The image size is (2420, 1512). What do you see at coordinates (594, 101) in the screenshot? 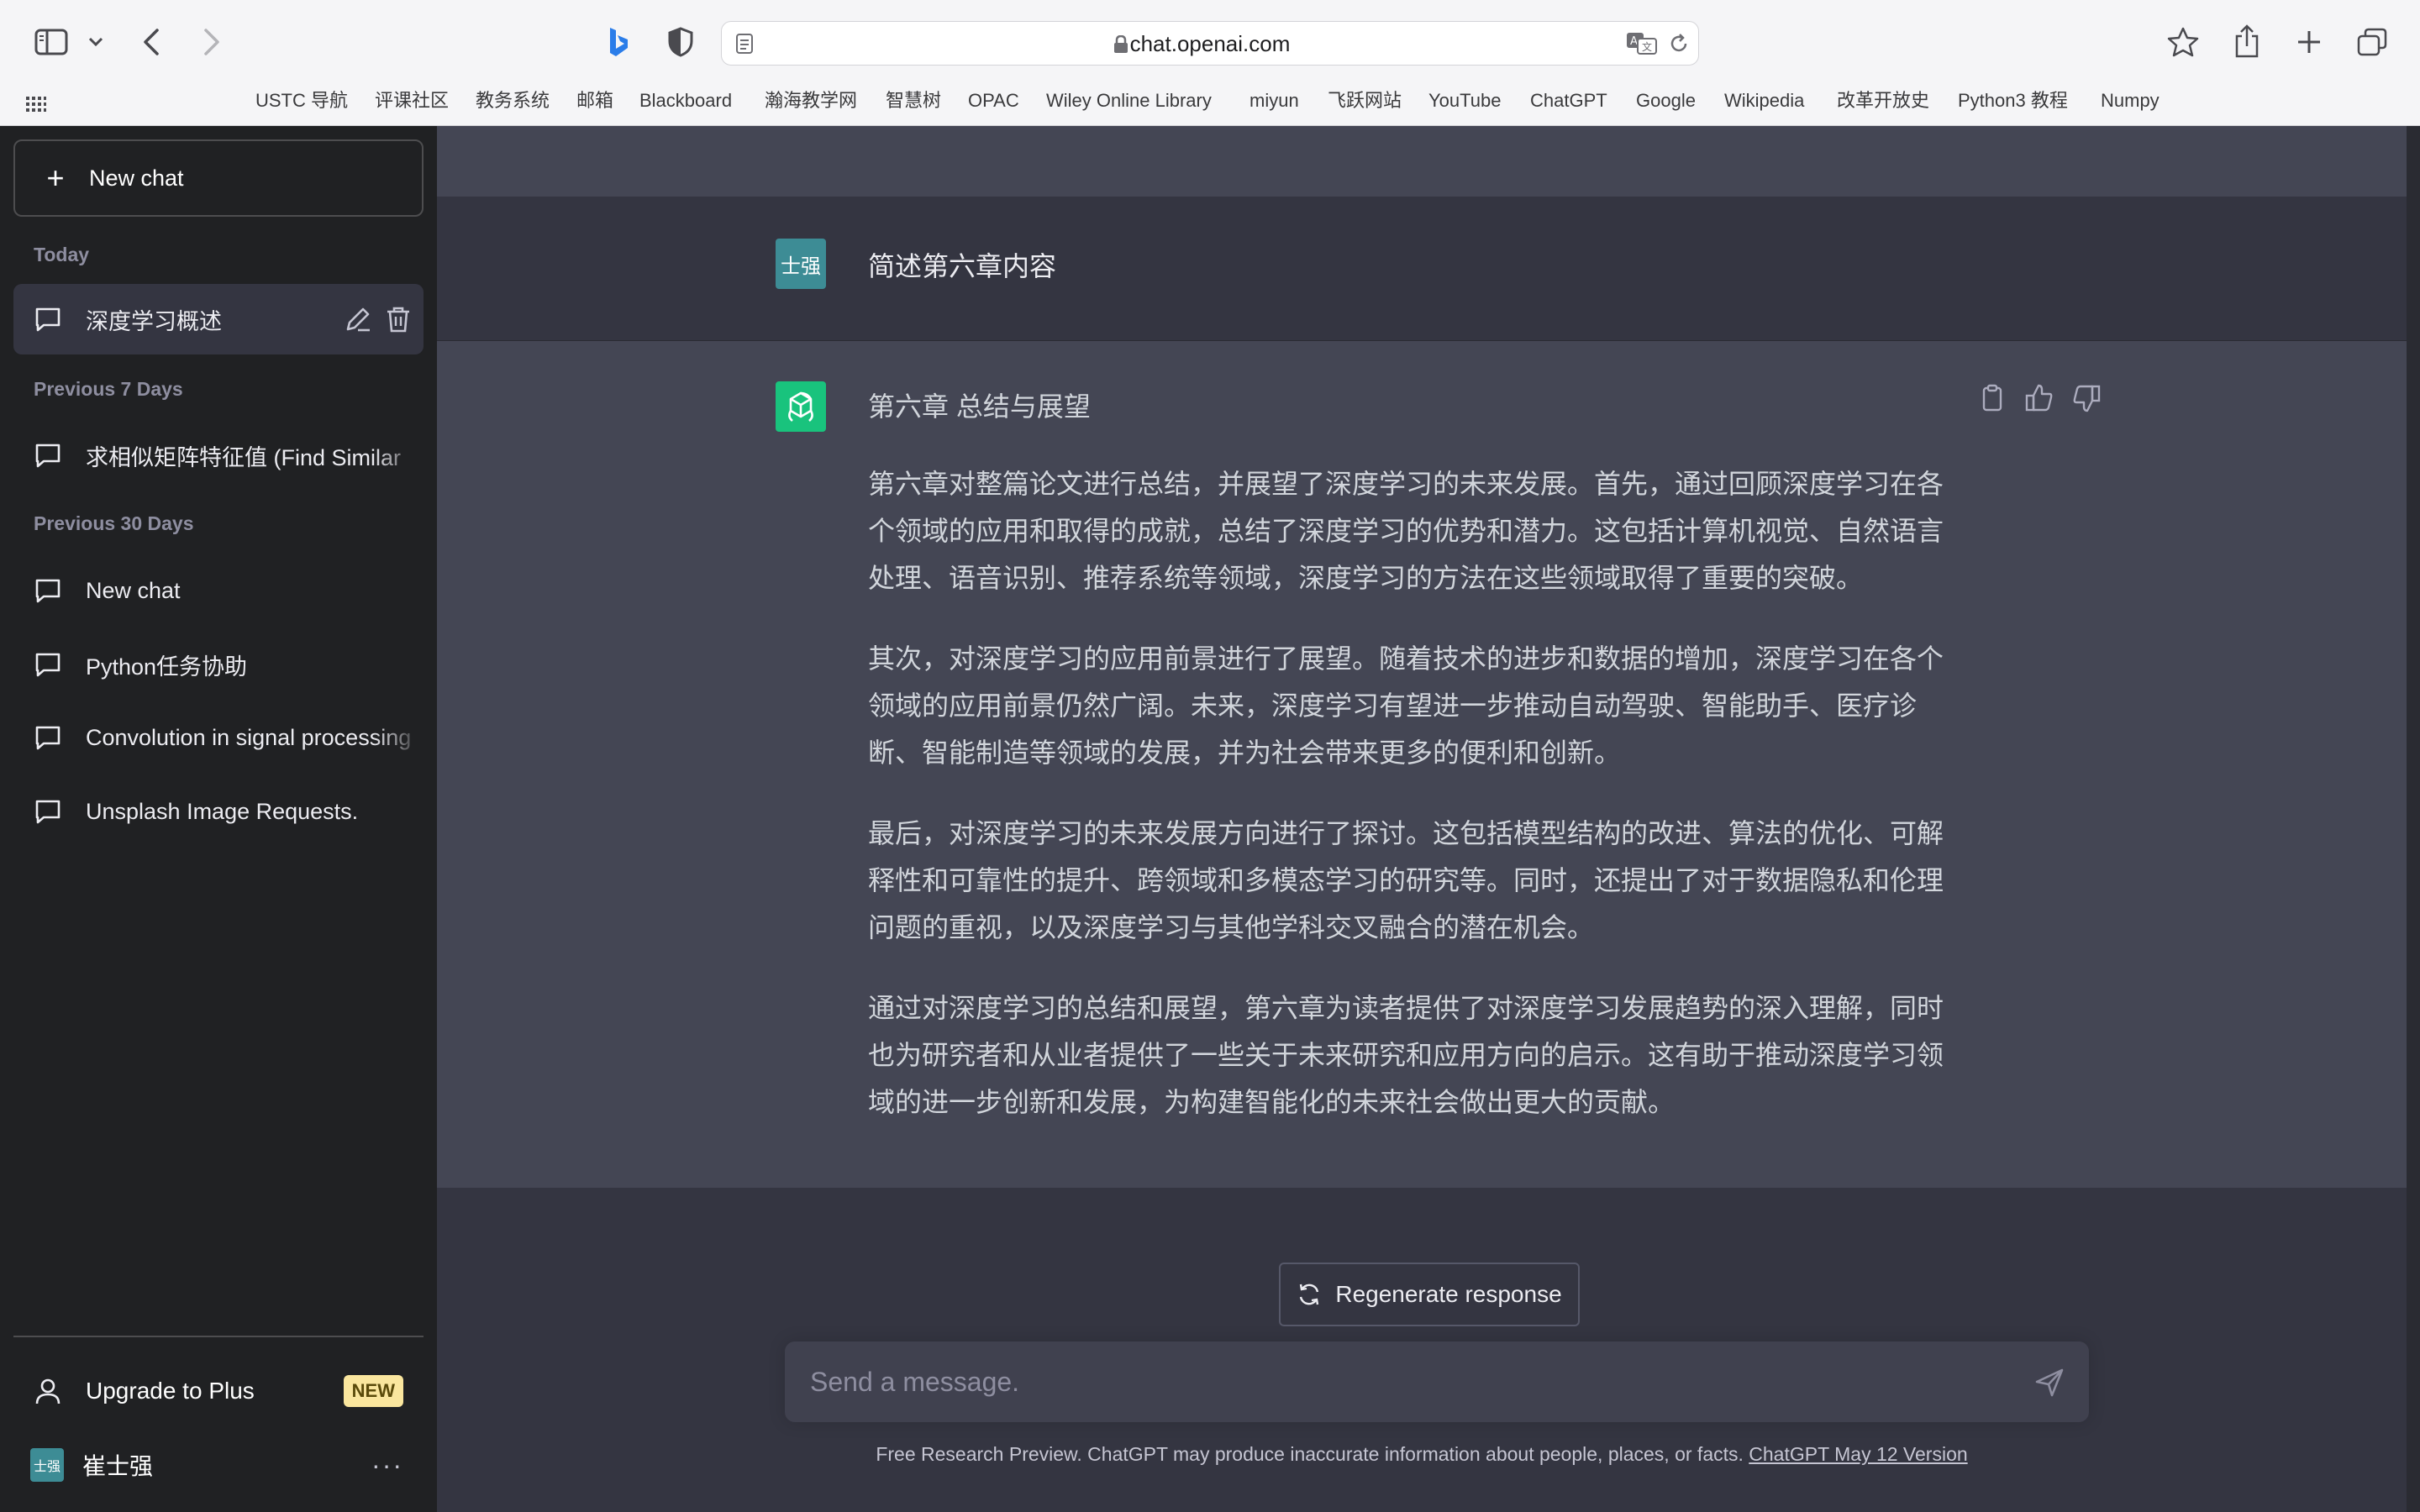
I see `bookmark-mail: 邮箱` at bounding box center [594, 101].